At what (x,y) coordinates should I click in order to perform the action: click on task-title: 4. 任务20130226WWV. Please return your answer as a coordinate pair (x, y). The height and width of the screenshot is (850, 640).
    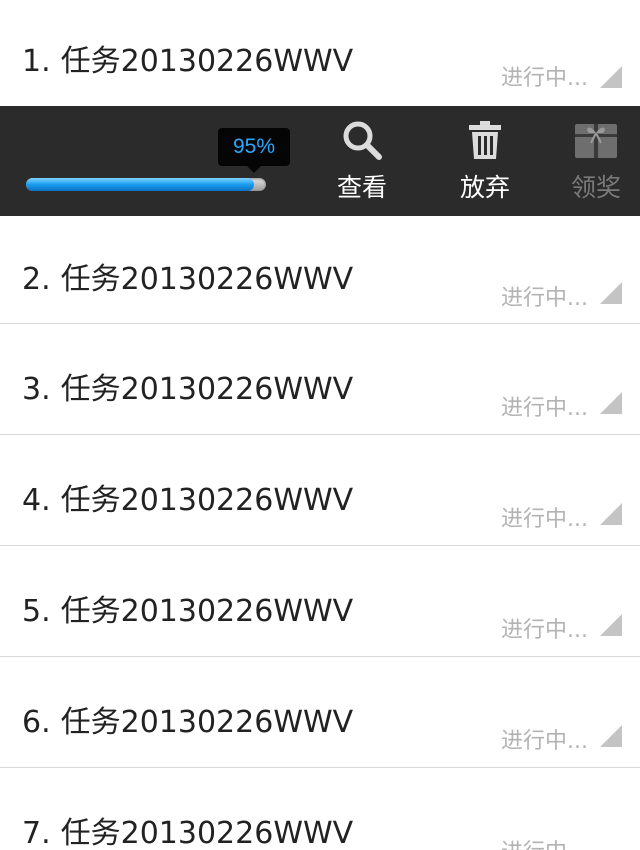
    Looking at the image, I should click on (187, 497).